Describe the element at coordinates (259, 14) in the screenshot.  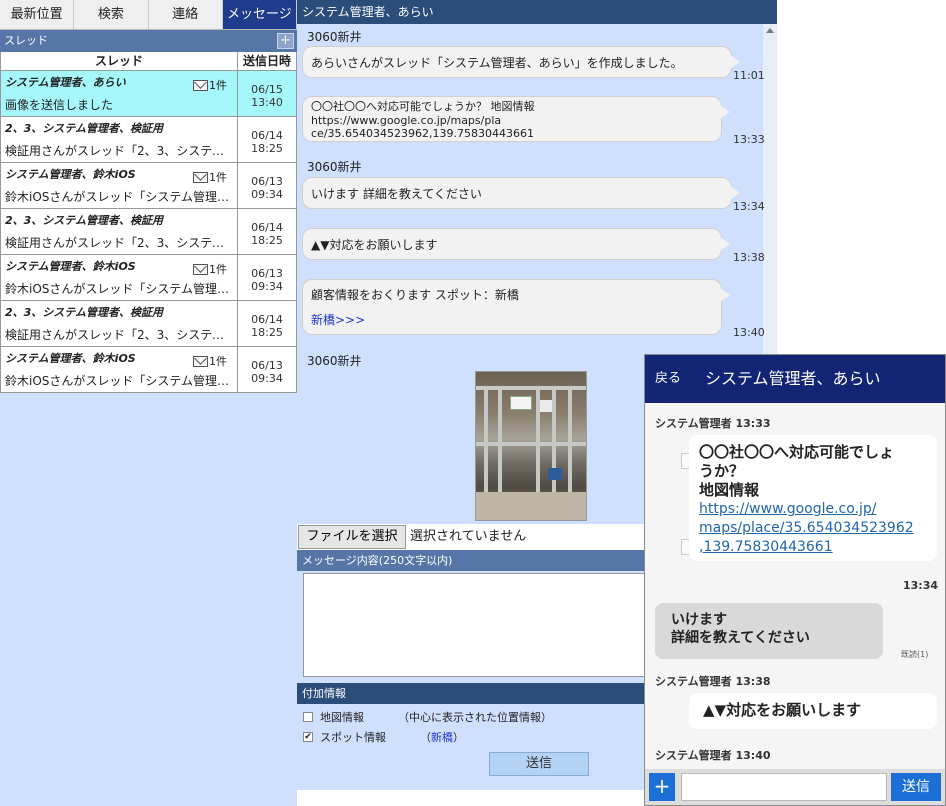
I see `tab-message: メッセージ` at that location.